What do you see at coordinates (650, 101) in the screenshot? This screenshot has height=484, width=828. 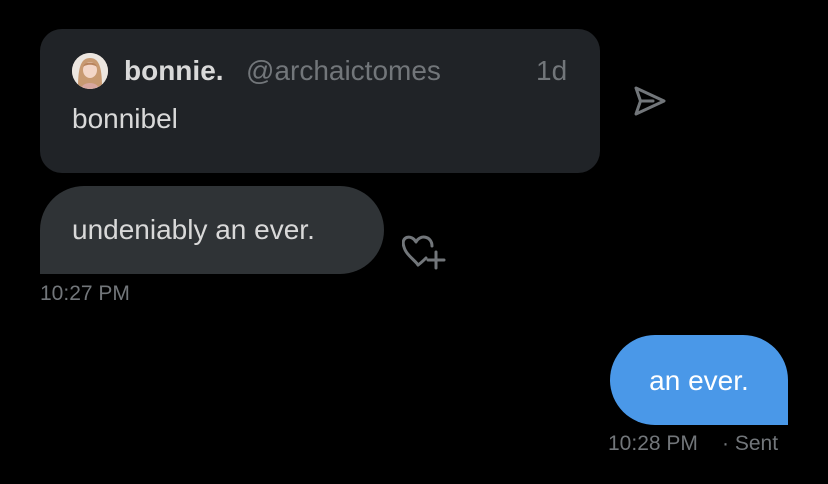 I see `send-icon` at bounding box center [650, 101].